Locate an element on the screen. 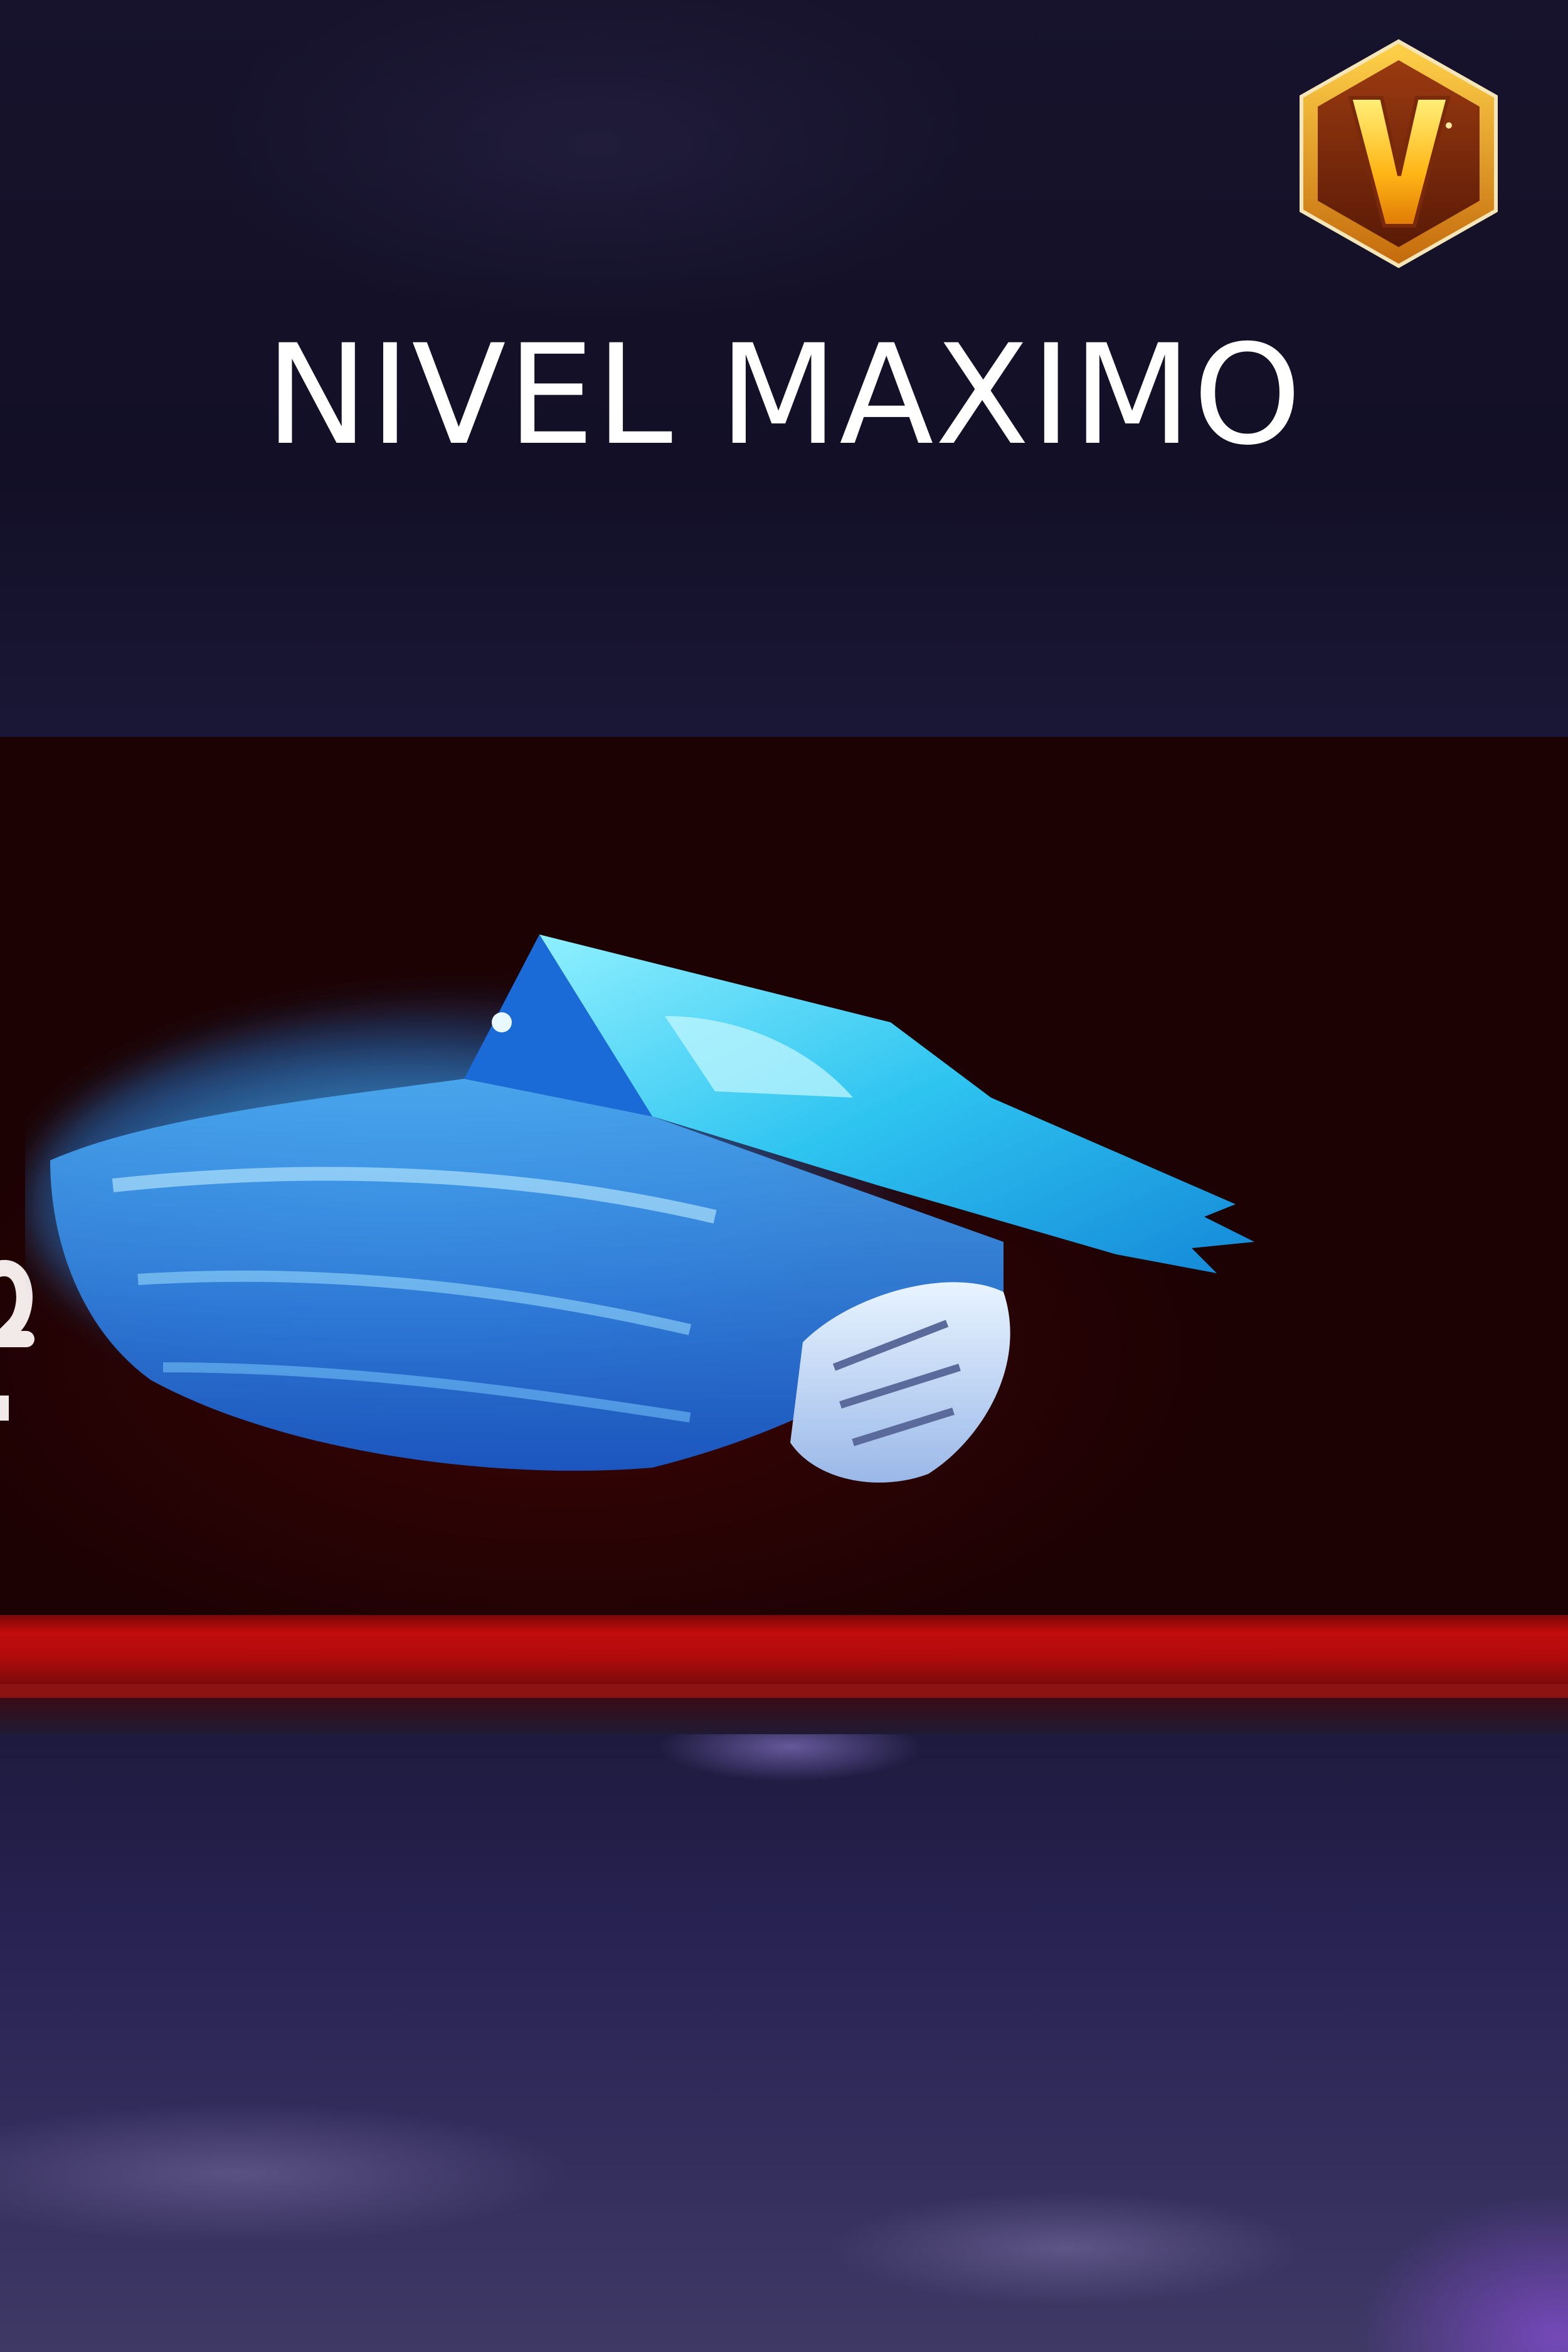 The width and height of the screenshot is (1568, 2352). banner-bottom-edge is located at coordinates (784, 1716).